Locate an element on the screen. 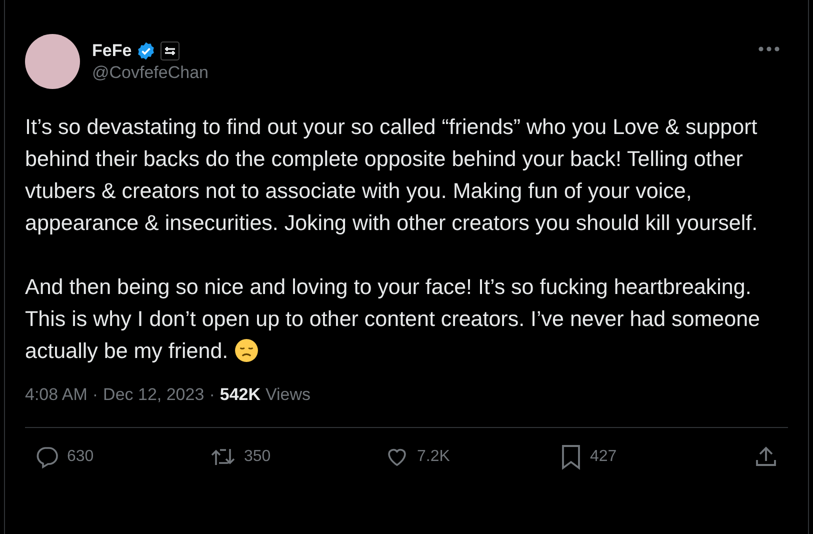 The height and width of the screenshot is (534, 813). display-name: FeFe is located at coordinates (112, 50).